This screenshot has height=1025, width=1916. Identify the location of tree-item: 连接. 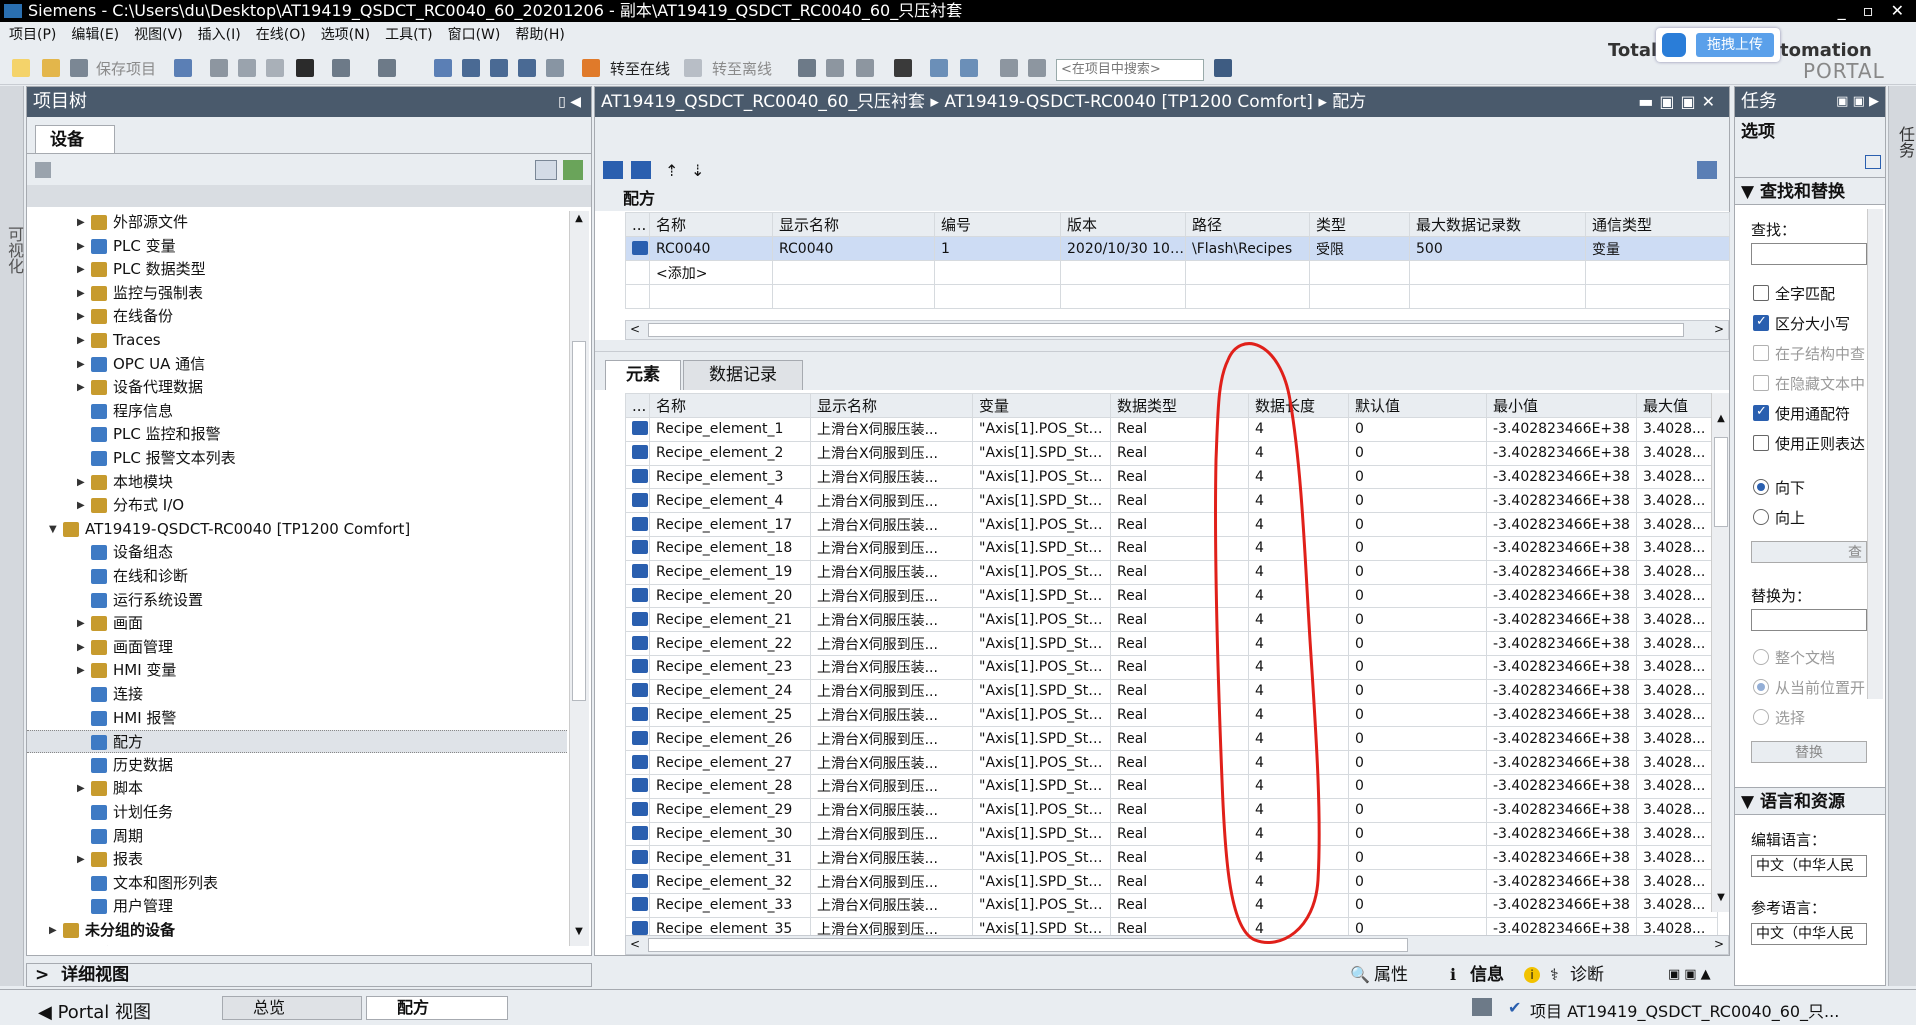
(297, 694).